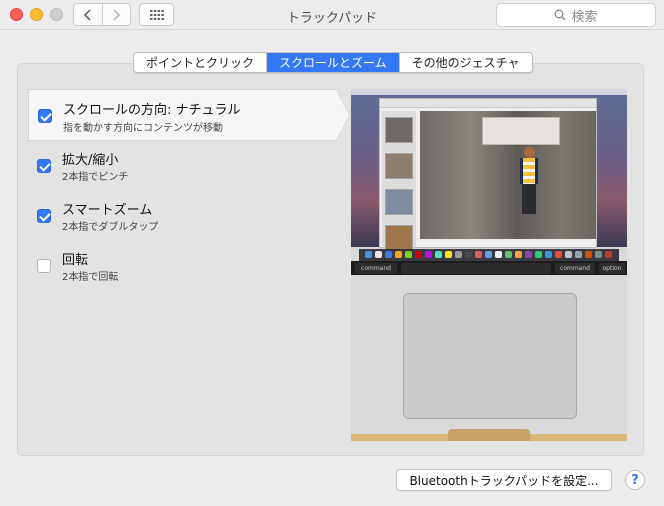 The width and height of the screenshot is (664, 506). What do you see at coordinates (332, 15) in the screenshot?
I see `title-bar: トラックパッド 検索` at bounding box center [332, 15].